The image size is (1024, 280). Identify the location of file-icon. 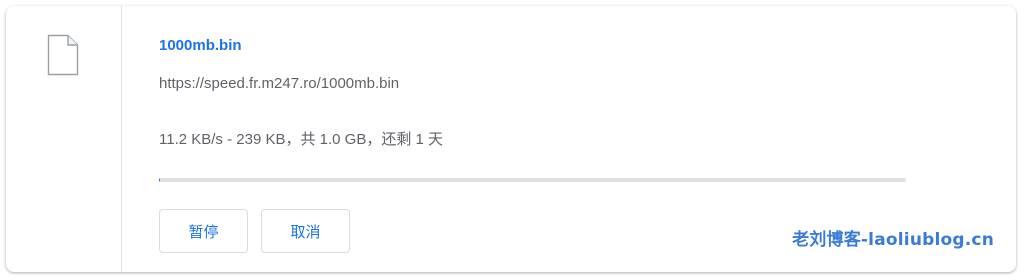
(63, 55).